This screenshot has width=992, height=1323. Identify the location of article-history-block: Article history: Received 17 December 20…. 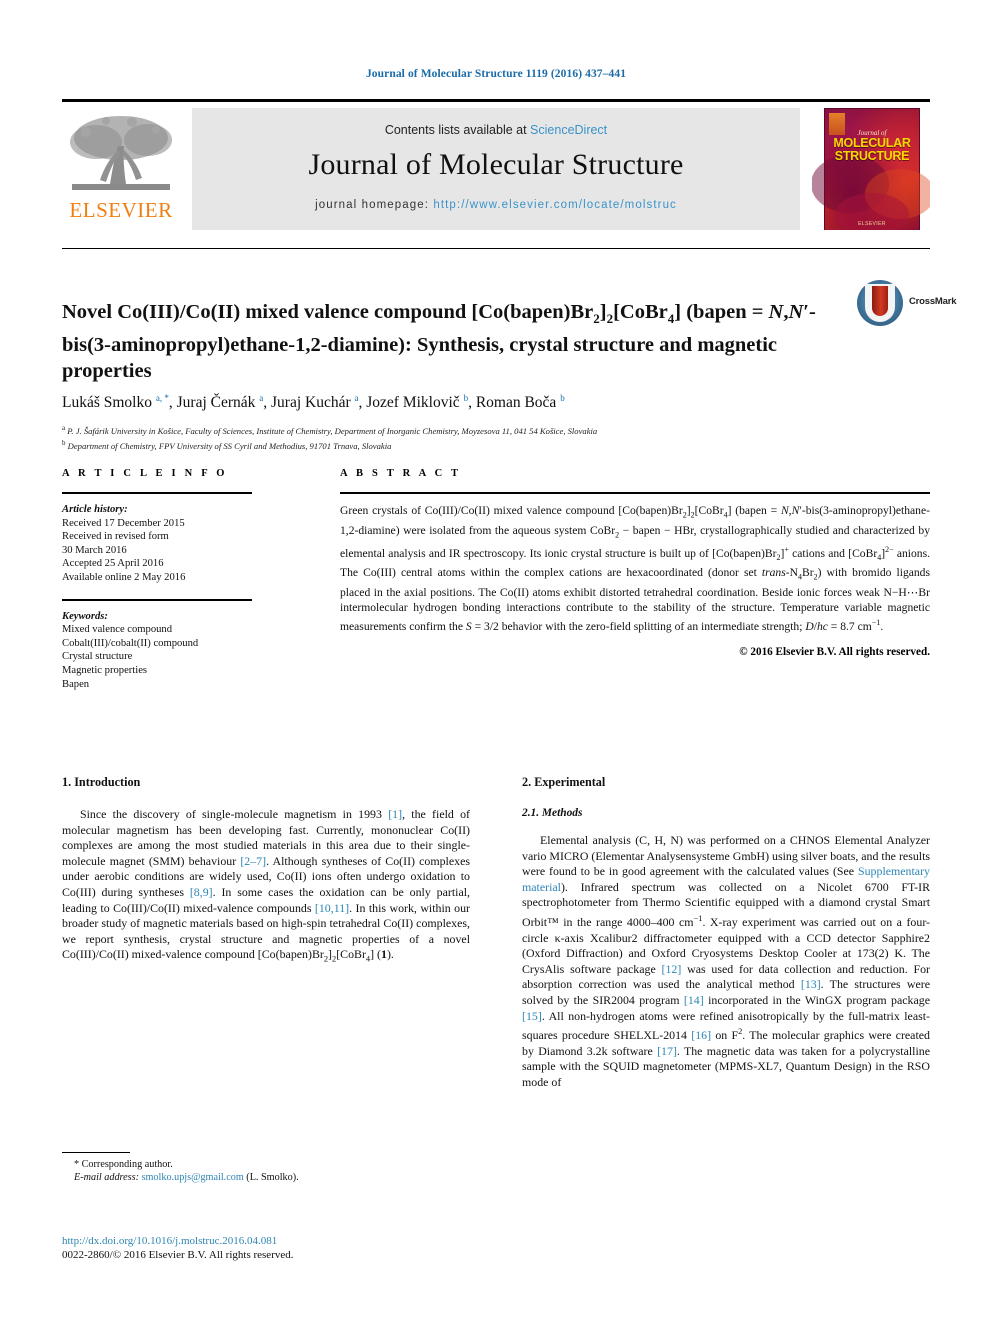
(157, 539).